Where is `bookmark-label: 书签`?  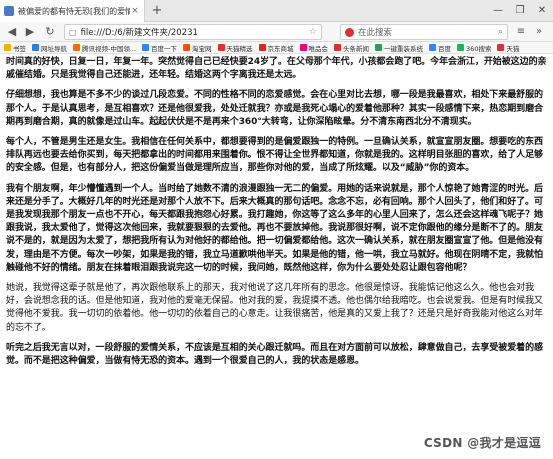 bookmark-label: 书签 is located at coordinates (19, 48).